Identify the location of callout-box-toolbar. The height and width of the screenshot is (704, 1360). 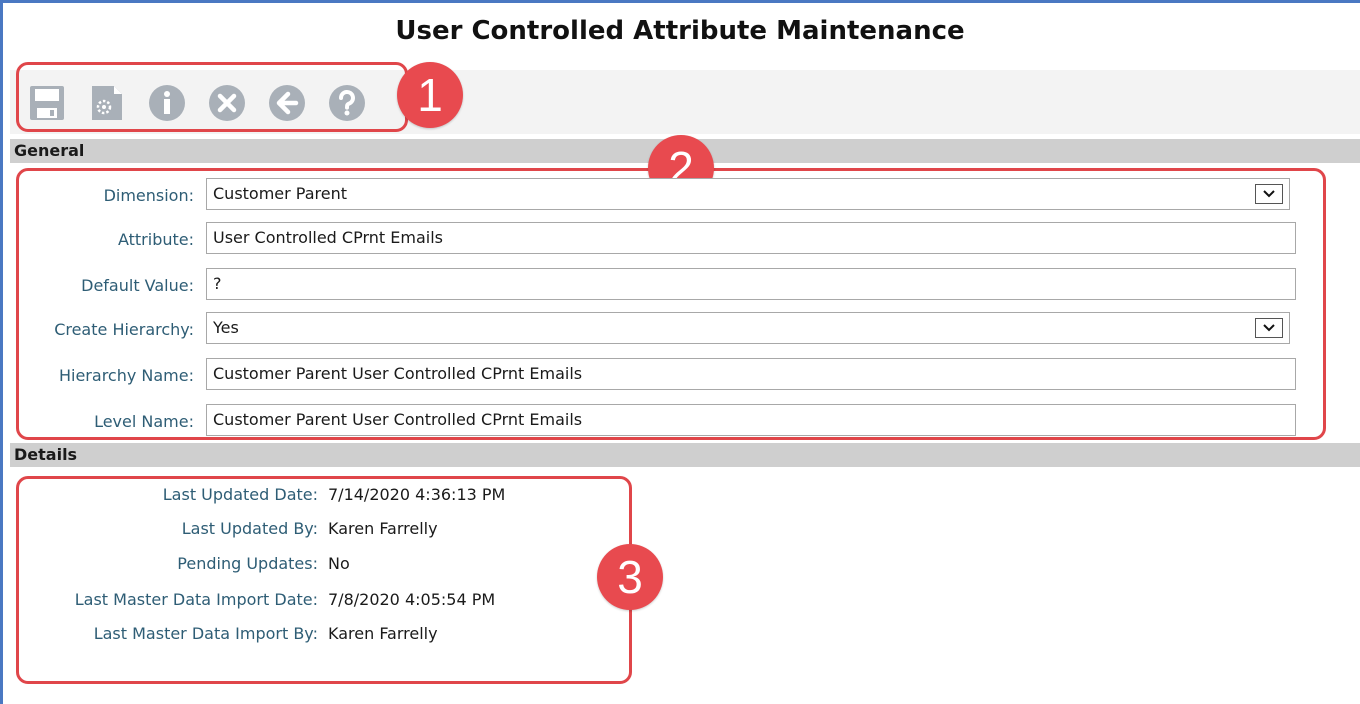
(212, 97).